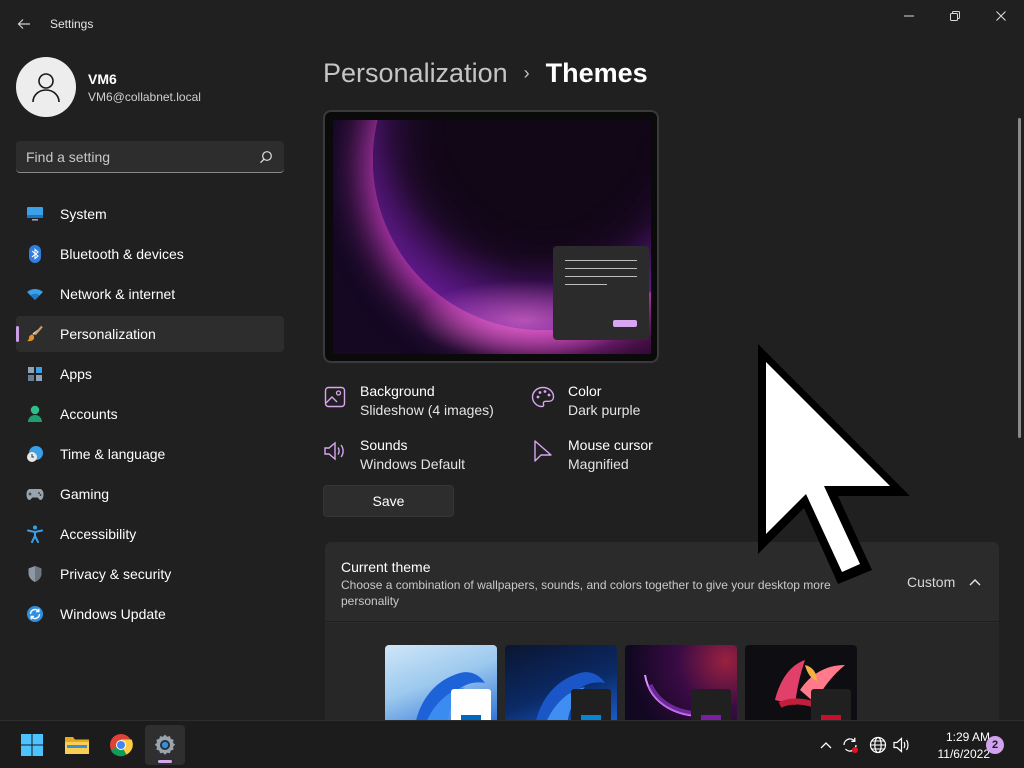  I want to click on speaker-icon, so click(335, 451).